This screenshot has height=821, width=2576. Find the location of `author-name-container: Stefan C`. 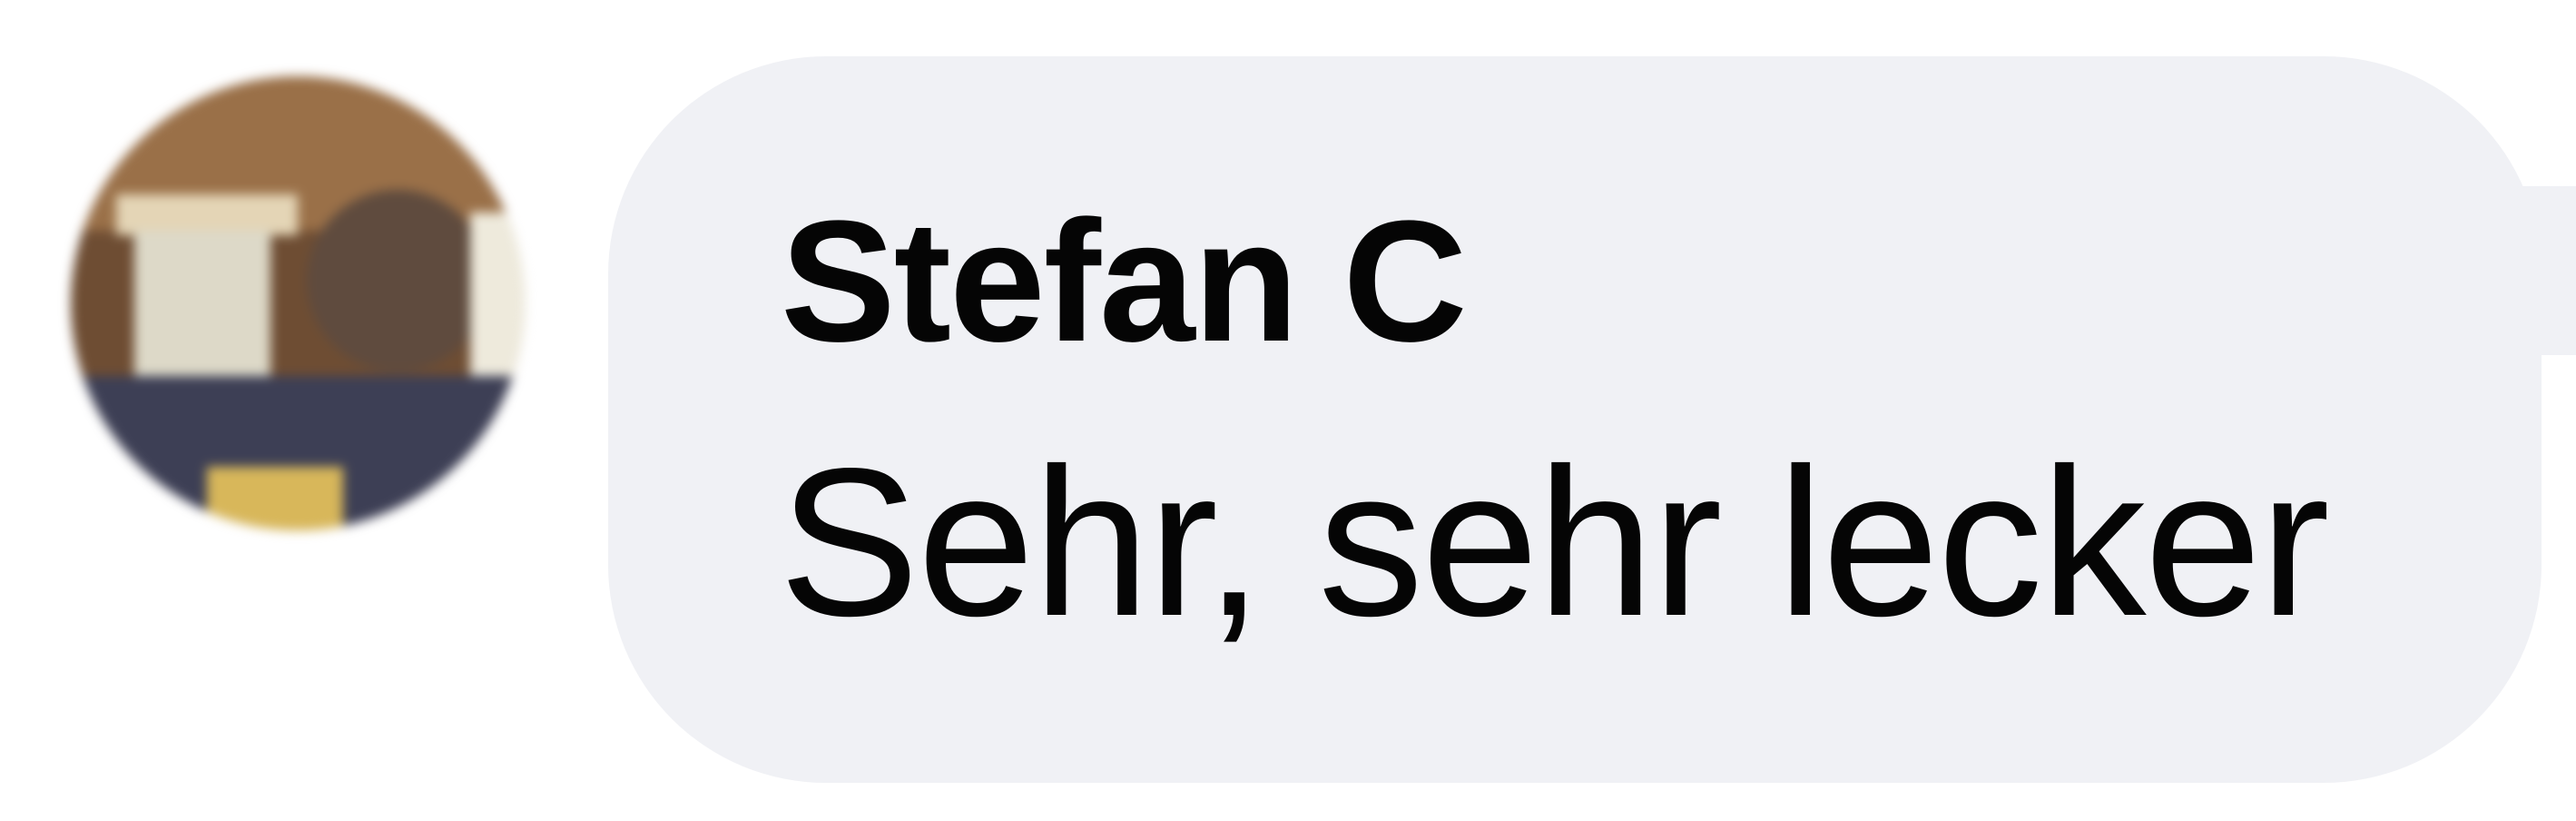

author-name-container: Stefan C is located at coordinates (1165, 281).